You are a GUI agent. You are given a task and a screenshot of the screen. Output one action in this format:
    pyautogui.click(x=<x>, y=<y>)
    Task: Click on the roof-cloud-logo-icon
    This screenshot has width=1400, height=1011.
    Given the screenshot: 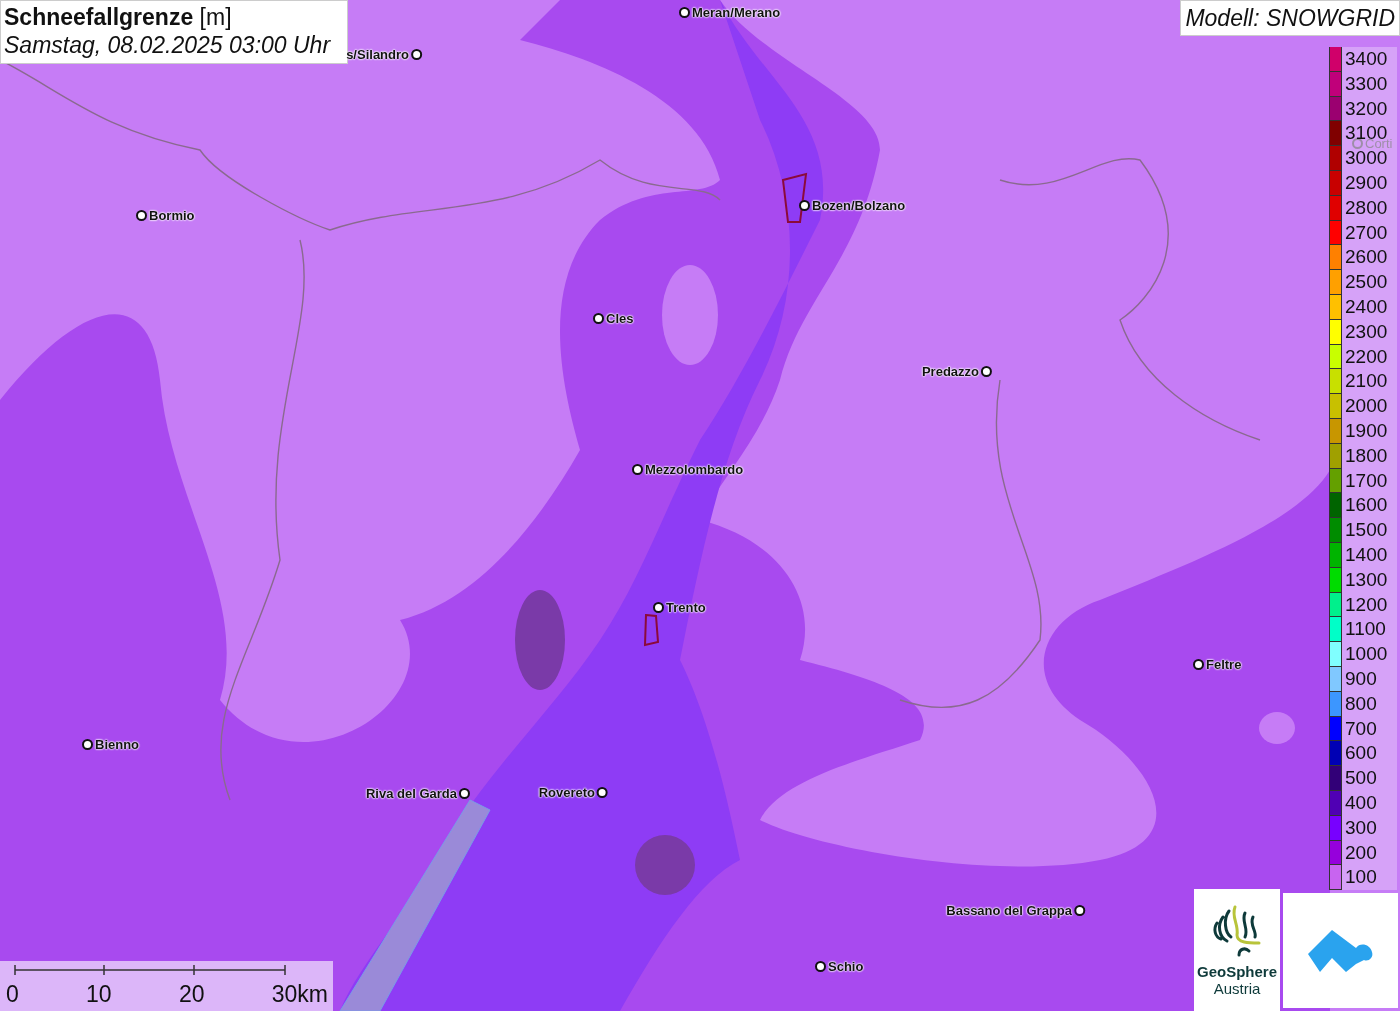 What is the action you would take?
    pyautogui.click(x=1340, y=950)
    